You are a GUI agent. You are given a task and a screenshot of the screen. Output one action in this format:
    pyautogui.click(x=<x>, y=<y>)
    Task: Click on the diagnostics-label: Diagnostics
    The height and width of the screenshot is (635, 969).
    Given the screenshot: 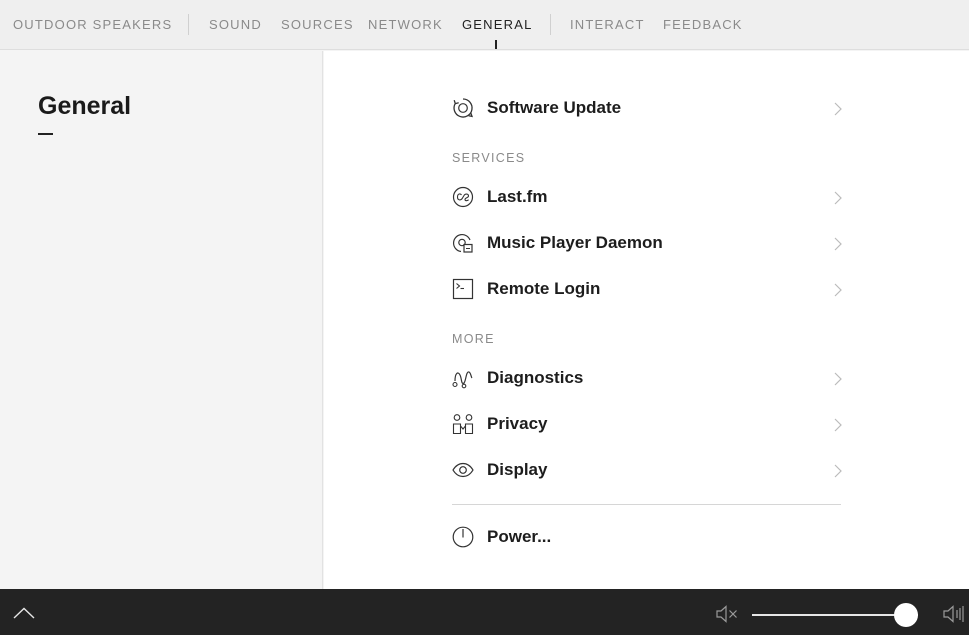 What is the action you would take?
    pyautogui.click(x=535, y=377)
    